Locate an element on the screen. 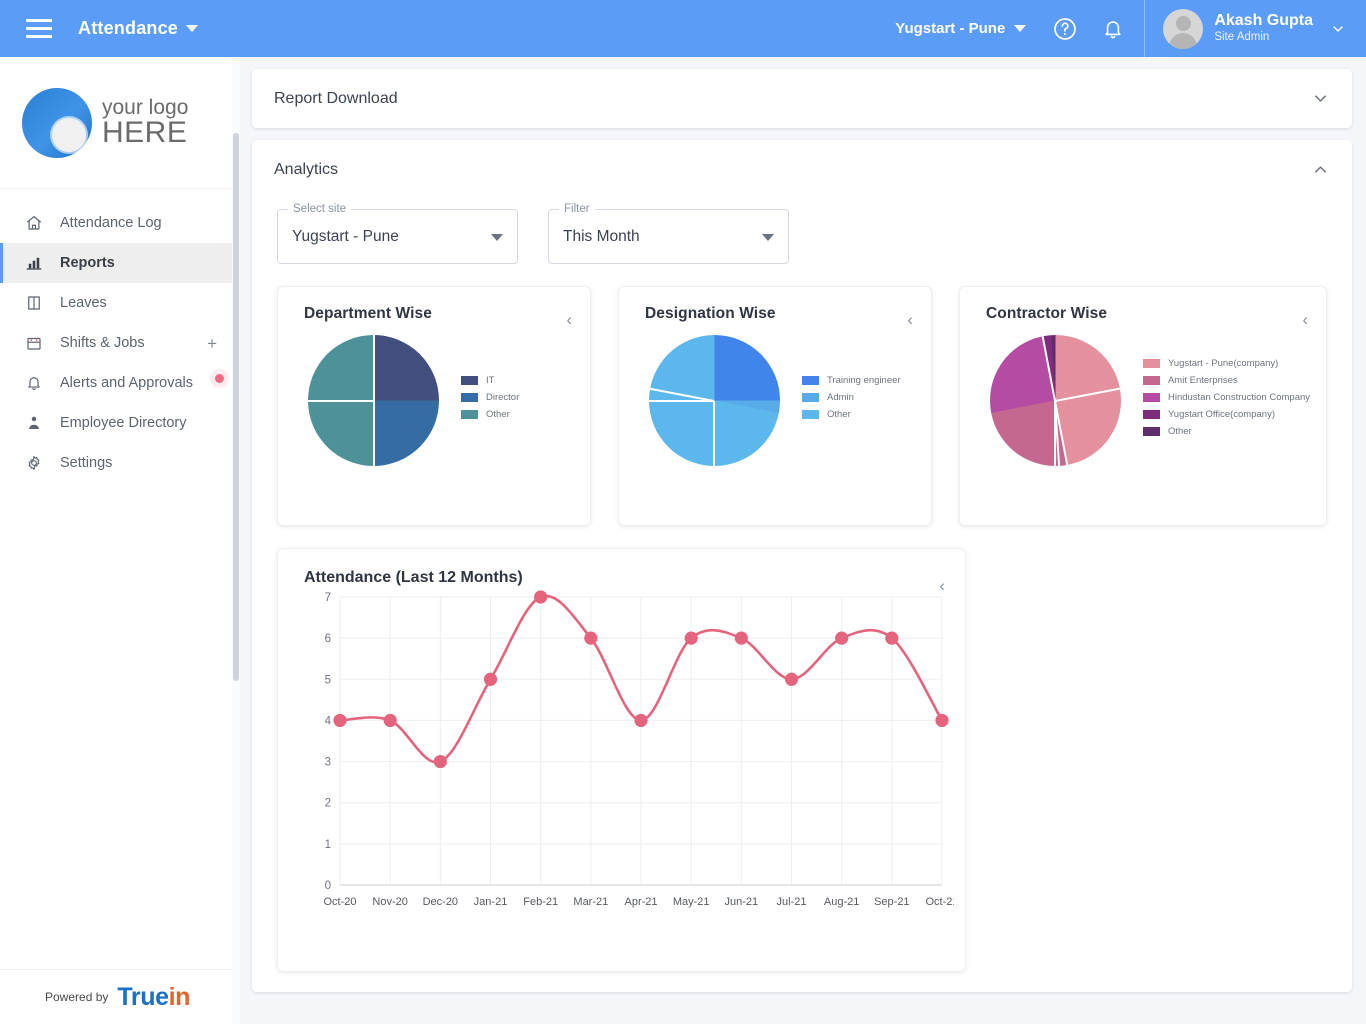  report-download-panel: Report Download is located at coordinates (802, 98).